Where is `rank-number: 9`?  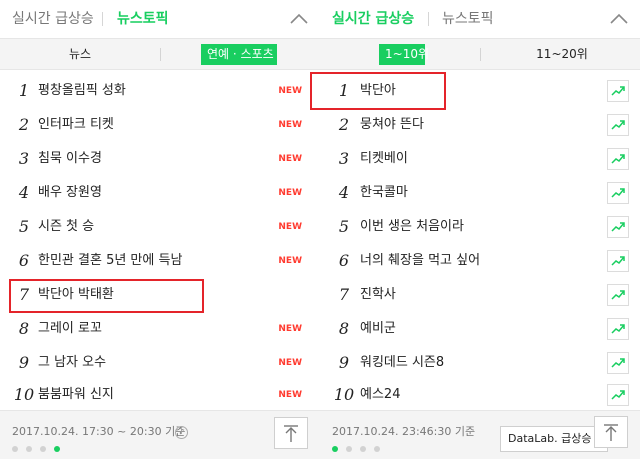 rank-number: 9 is located at coordinates (344, 362).